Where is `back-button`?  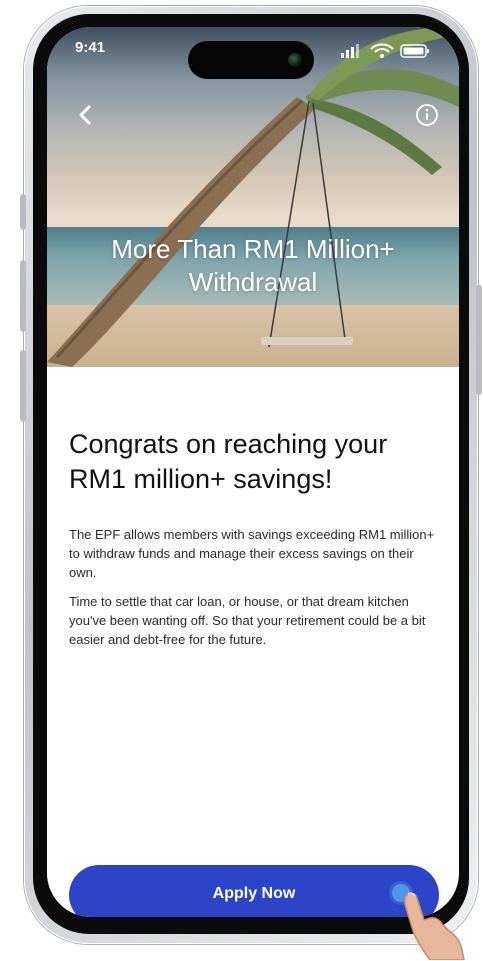
back-button is located at coordinates (85, 115).